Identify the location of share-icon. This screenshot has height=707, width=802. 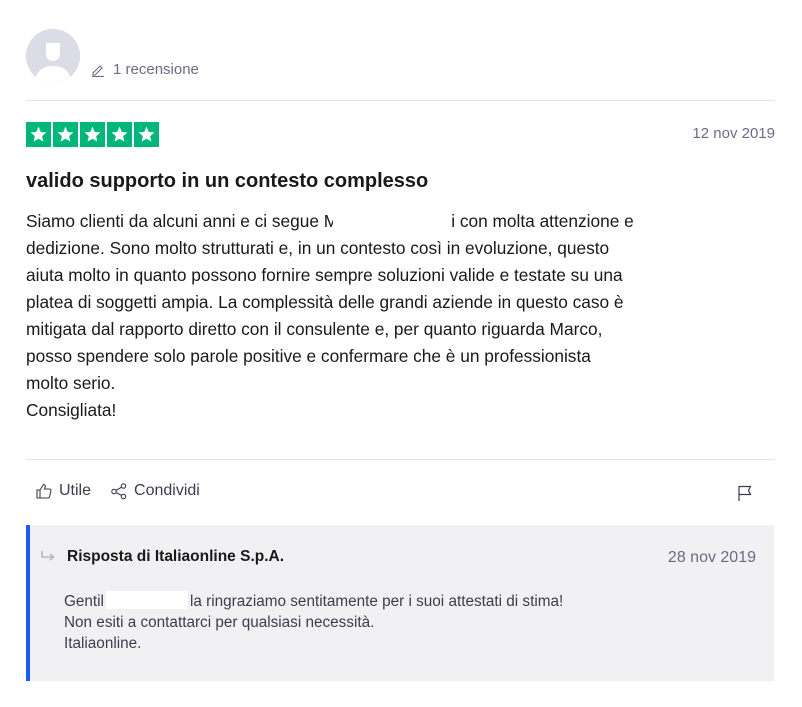
(119, 491).